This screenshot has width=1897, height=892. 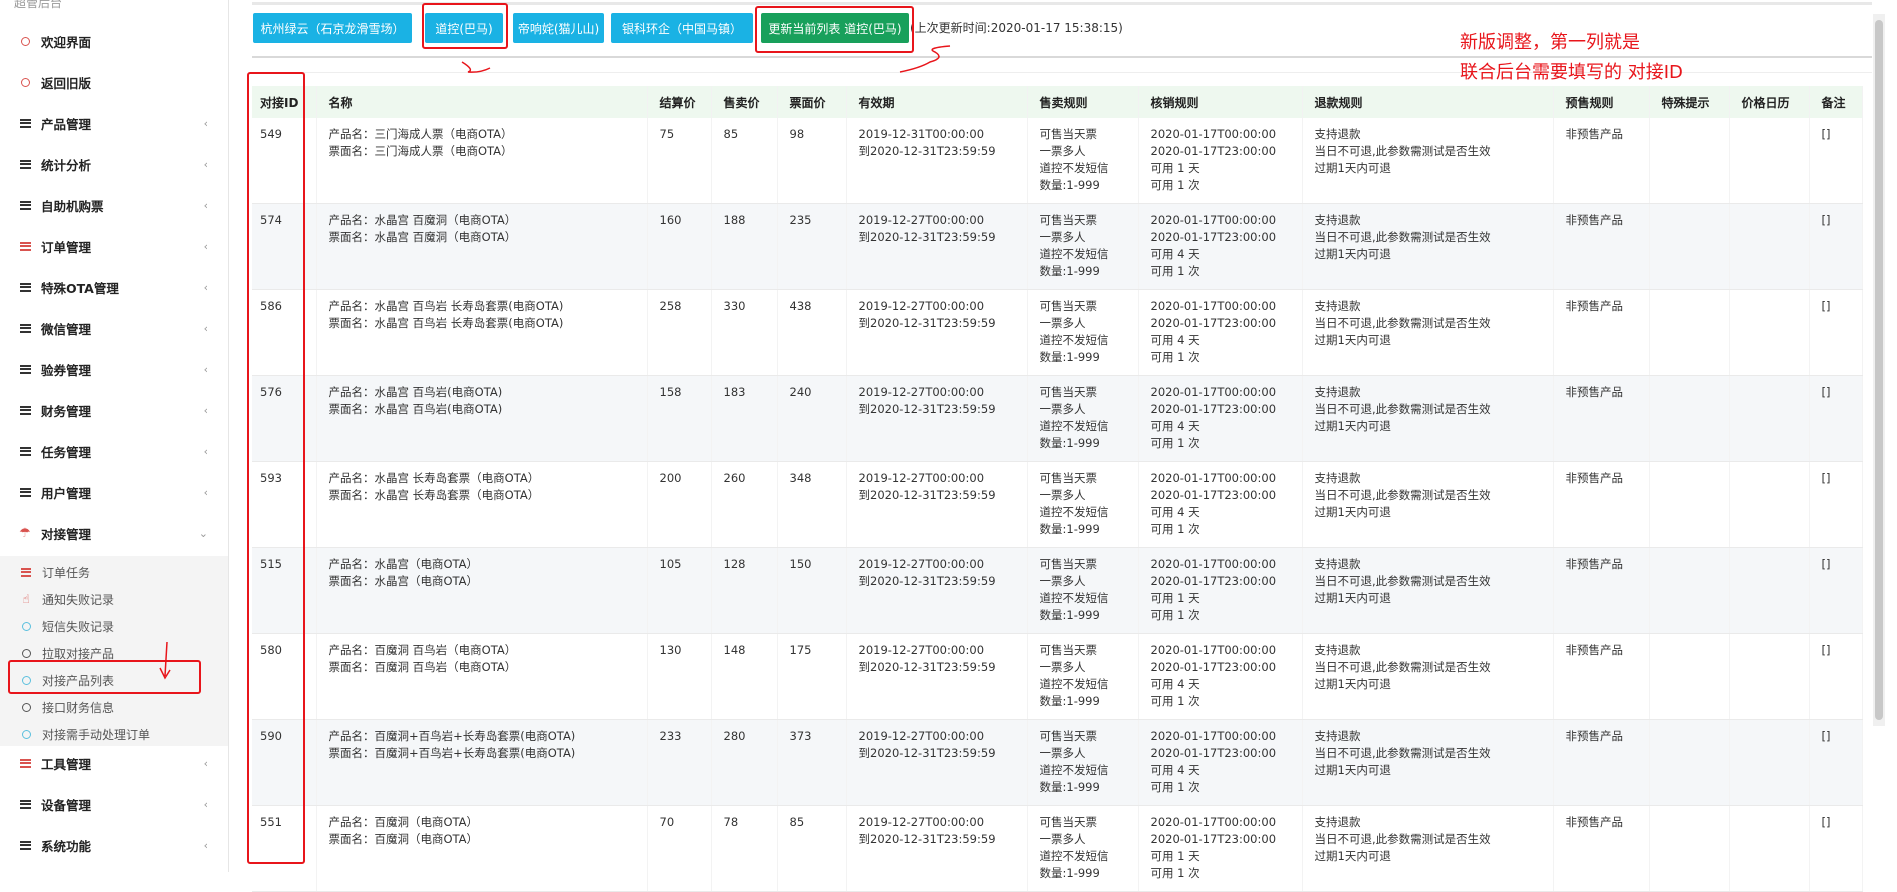 I want to click on column-header-11: 价格日历, so click(x=1769, y=102).